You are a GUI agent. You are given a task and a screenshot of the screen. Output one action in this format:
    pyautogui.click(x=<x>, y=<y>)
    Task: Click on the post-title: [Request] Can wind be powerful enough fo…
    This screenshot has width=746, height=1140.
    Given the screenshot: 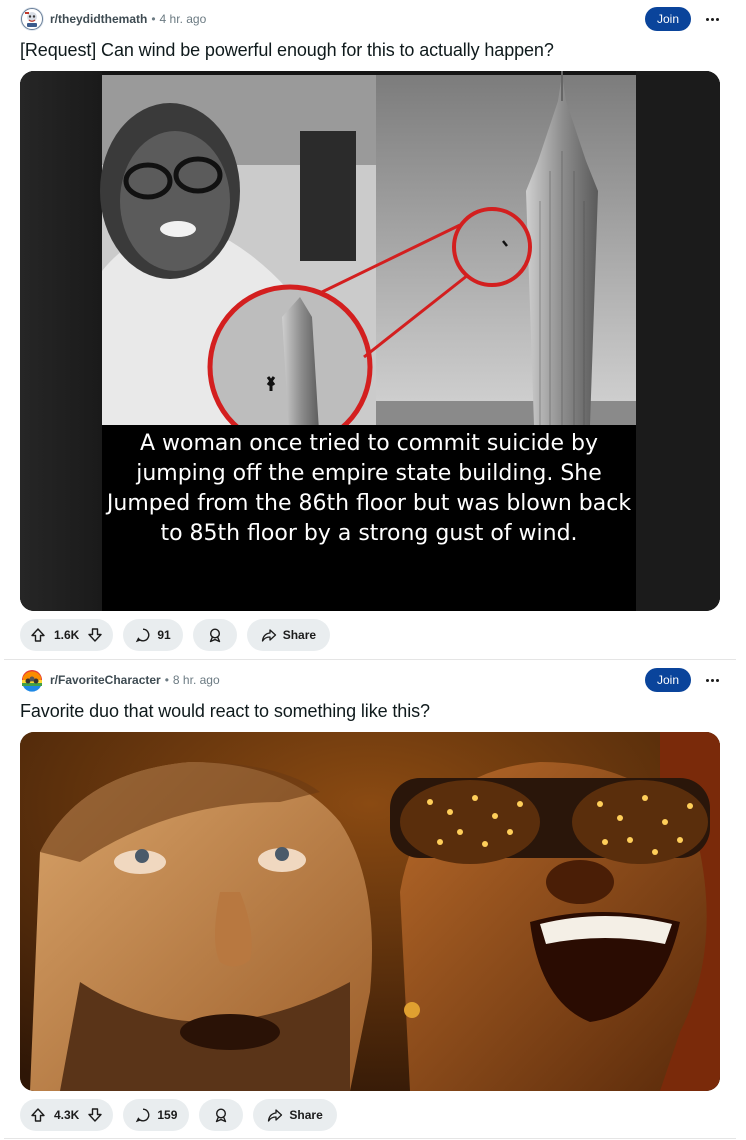 What is the action you would take?
    pyautogui.click(x=287, y=50)
    